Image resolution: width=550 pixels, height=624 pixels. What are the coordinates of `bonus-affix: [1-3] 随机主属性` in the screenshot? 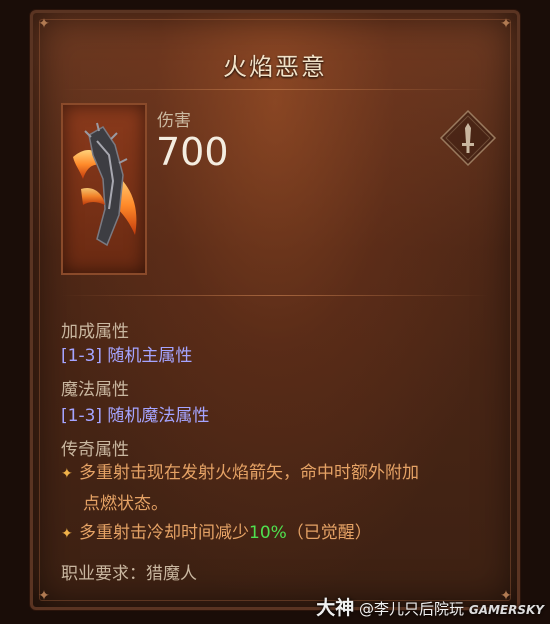 It's located at (127, 356).